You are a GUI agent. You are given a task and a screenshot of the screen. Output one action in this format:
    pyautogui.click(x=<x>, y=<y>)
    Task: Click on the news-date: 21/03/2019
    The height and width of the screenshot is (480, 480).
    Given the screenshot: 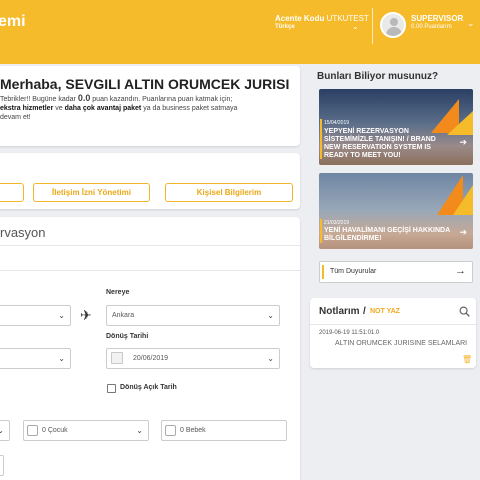 What is the action you would take?
    pyautogui.click(x=337, y=223)
    